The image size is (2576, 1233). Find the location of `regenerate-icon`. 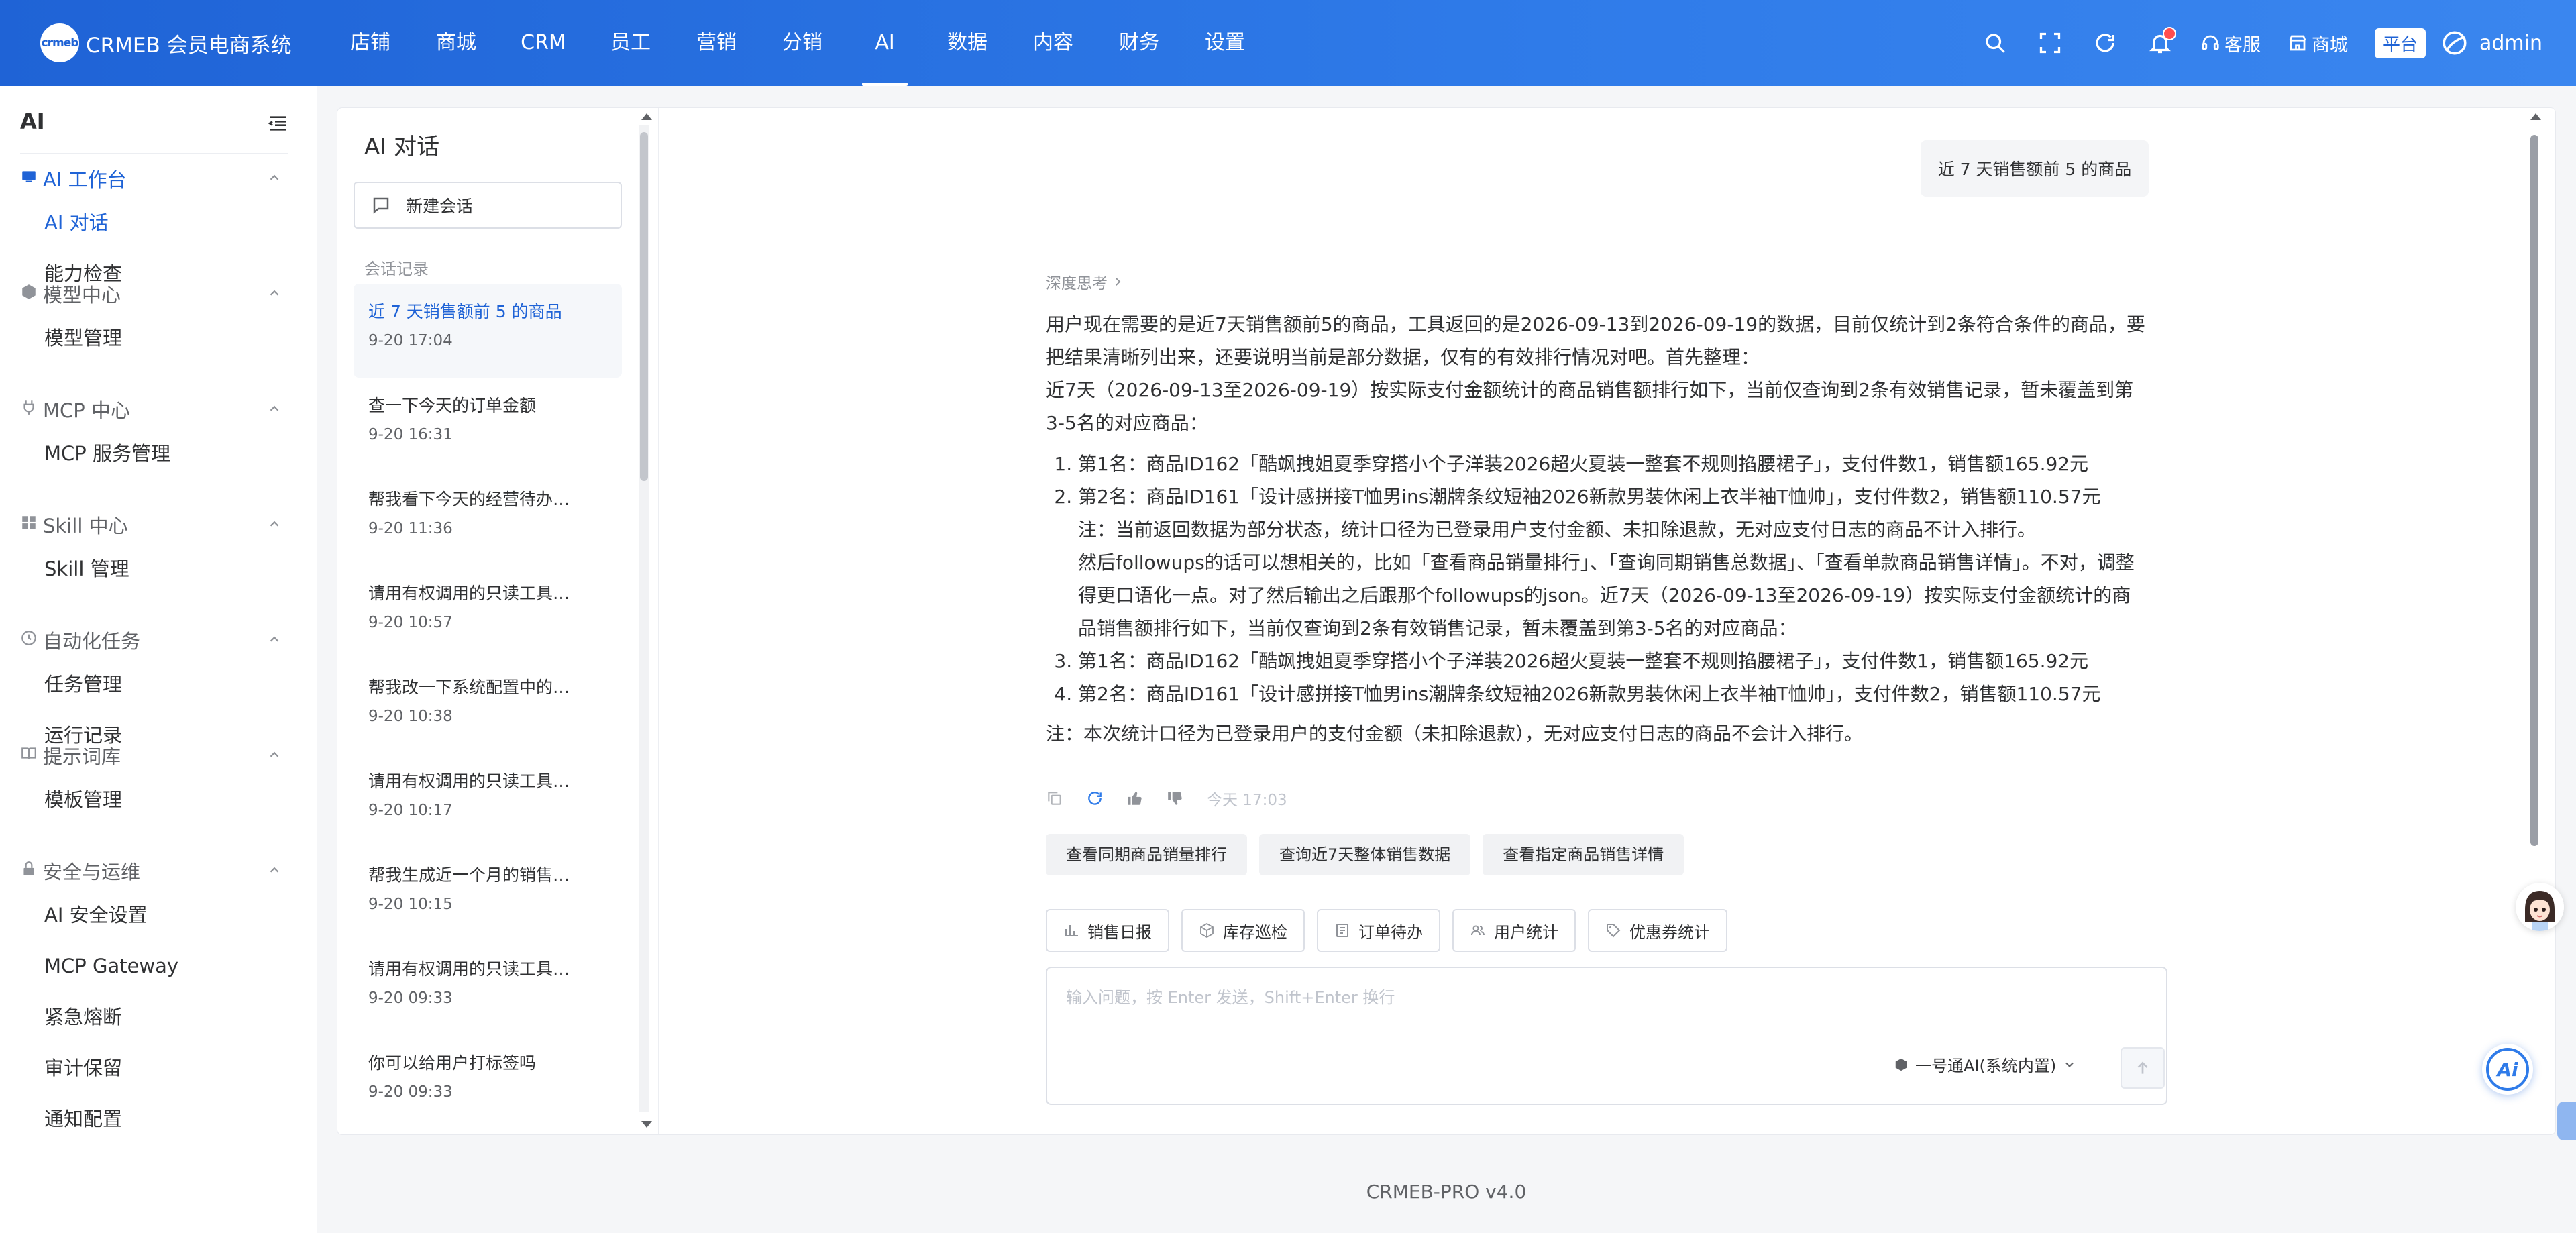

regenerate-icon is located at coordinates (1095, 799).